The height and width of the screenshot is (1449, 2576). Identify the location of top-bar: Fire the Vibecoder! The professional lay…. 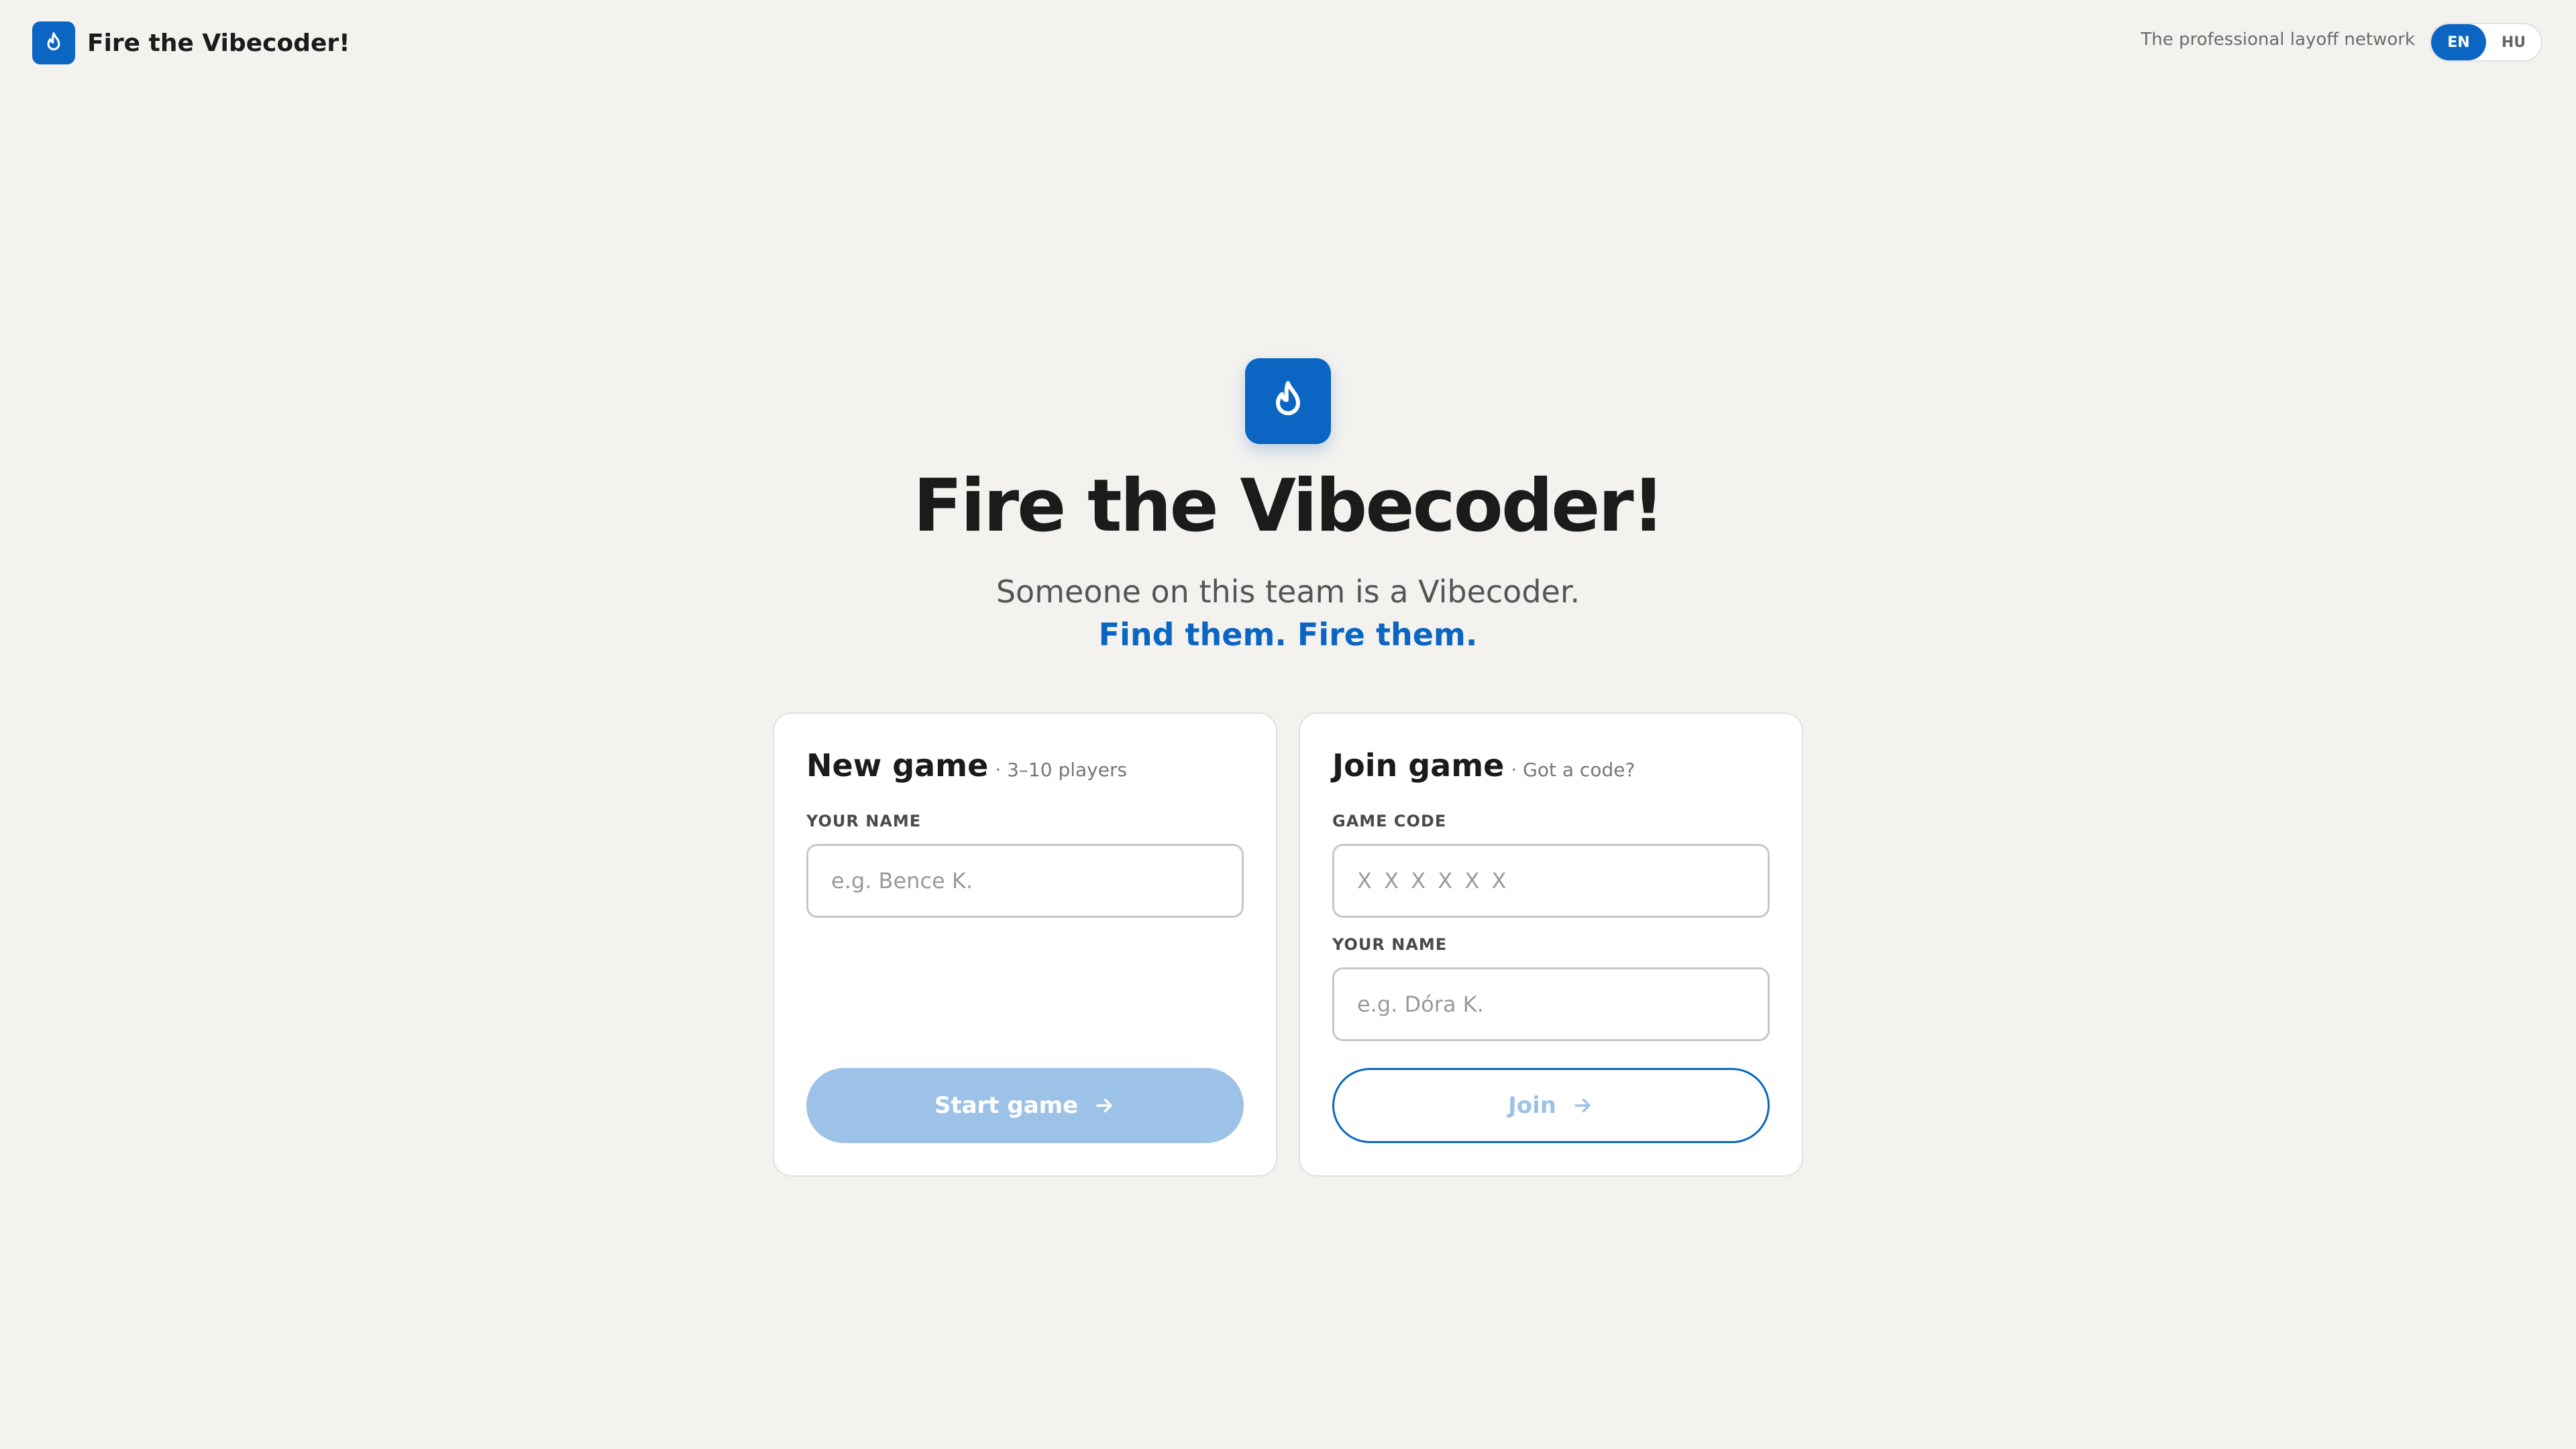
(1288, 43).